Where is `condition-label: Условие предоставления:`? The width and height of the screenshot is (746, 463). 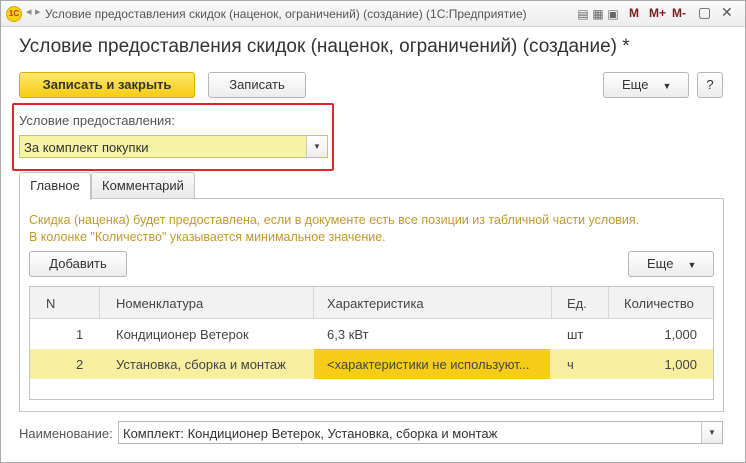 condition-label: Условие предоставления: is located at coordinates (97, 120).